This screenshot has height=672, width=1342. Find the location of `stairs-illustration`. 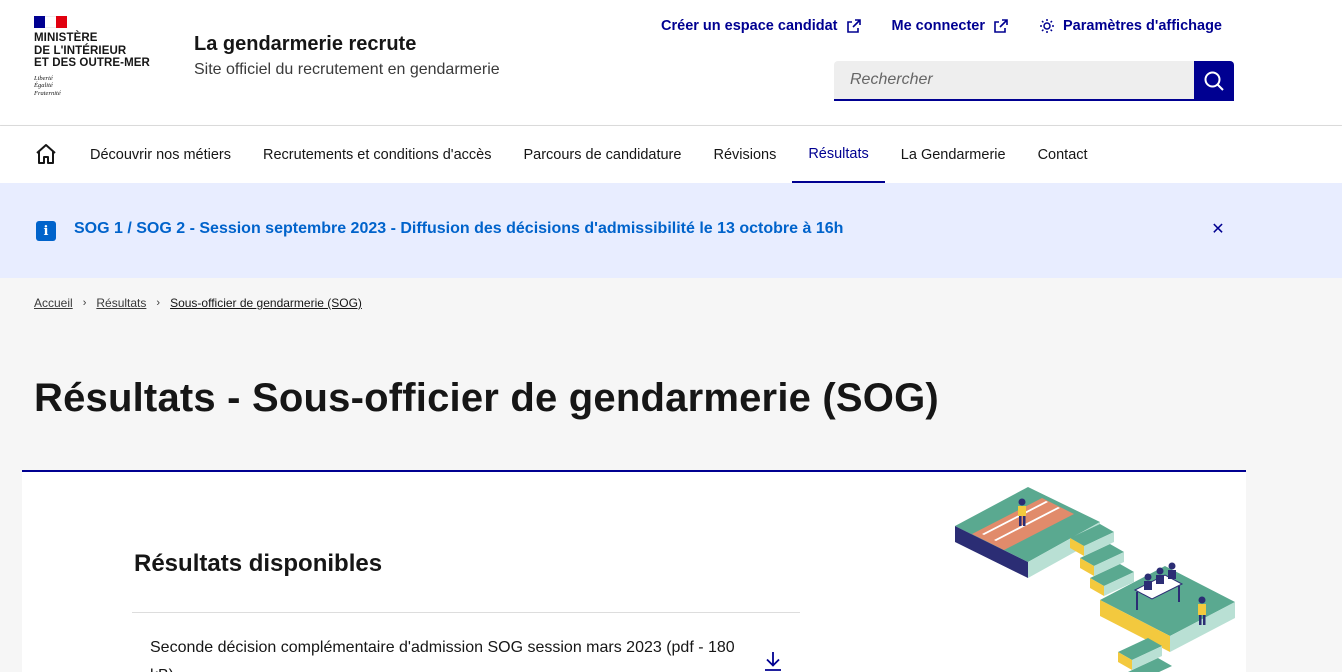

stairs-illustration is located at coordinates (1095, 579).